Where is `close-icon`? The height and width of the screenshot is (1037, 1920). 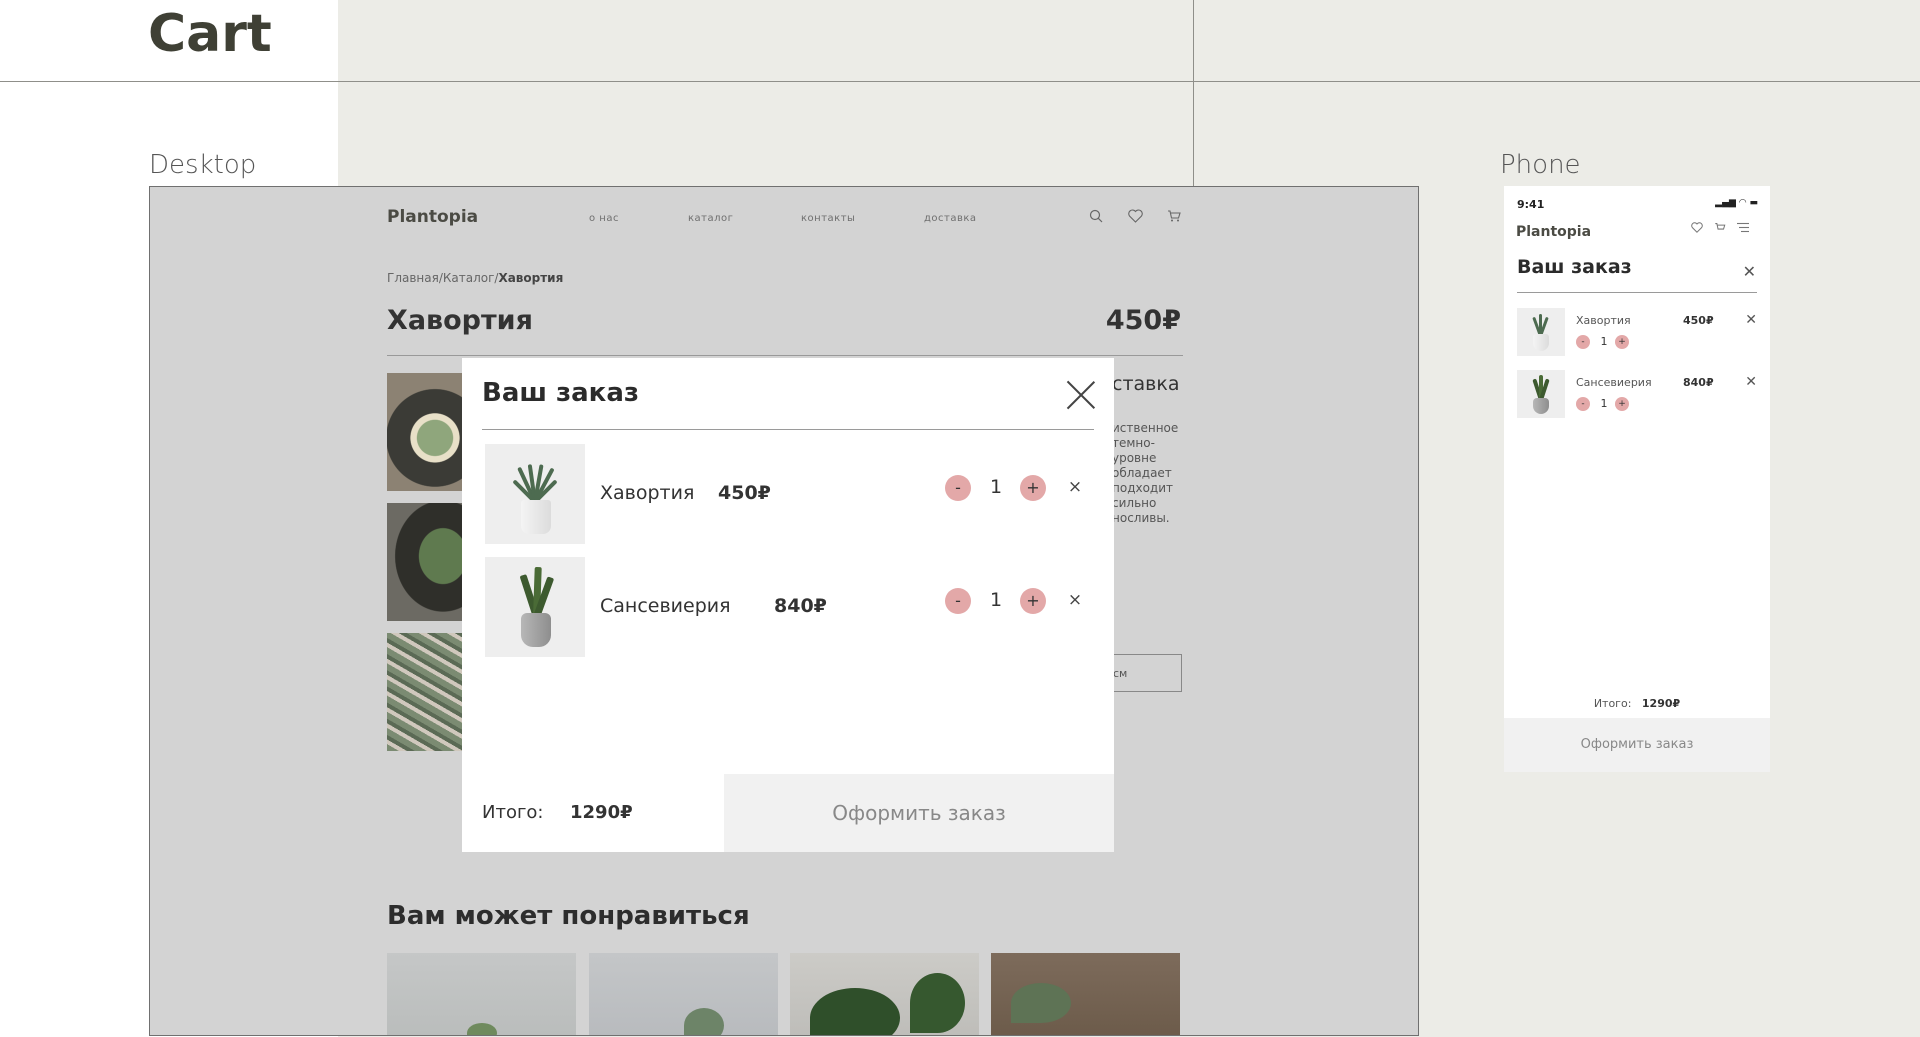 close-icon is located at coordinates (1081, 395).